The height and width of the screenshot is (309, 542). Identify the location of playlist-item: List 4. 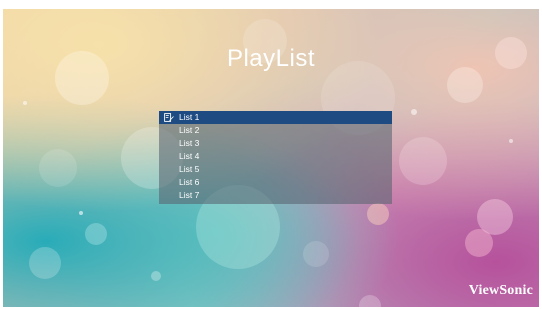
(275, 156).